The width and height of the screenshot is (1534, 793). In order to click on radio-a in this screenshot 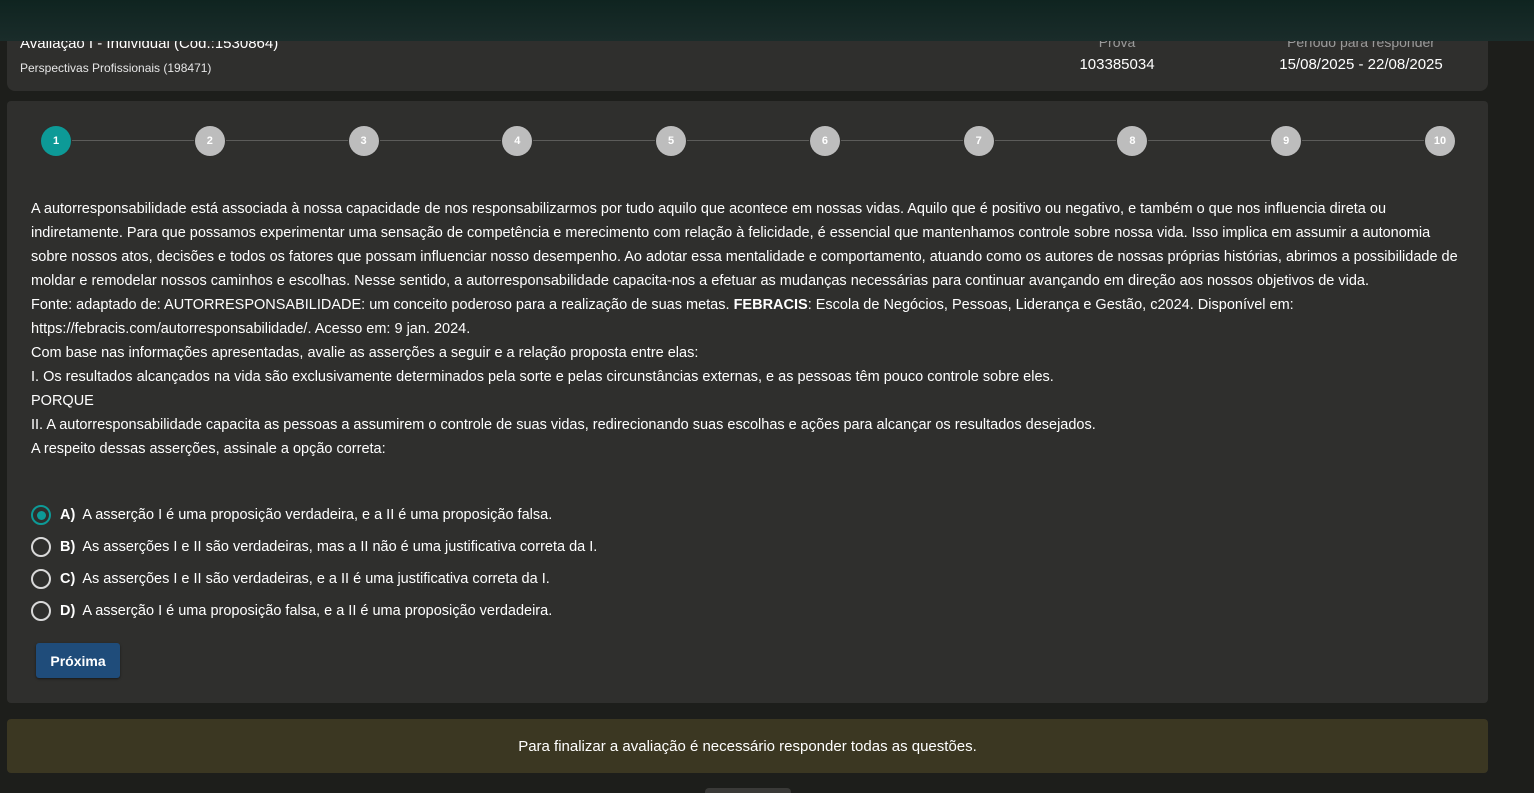, I will do `click(41, 515)`.